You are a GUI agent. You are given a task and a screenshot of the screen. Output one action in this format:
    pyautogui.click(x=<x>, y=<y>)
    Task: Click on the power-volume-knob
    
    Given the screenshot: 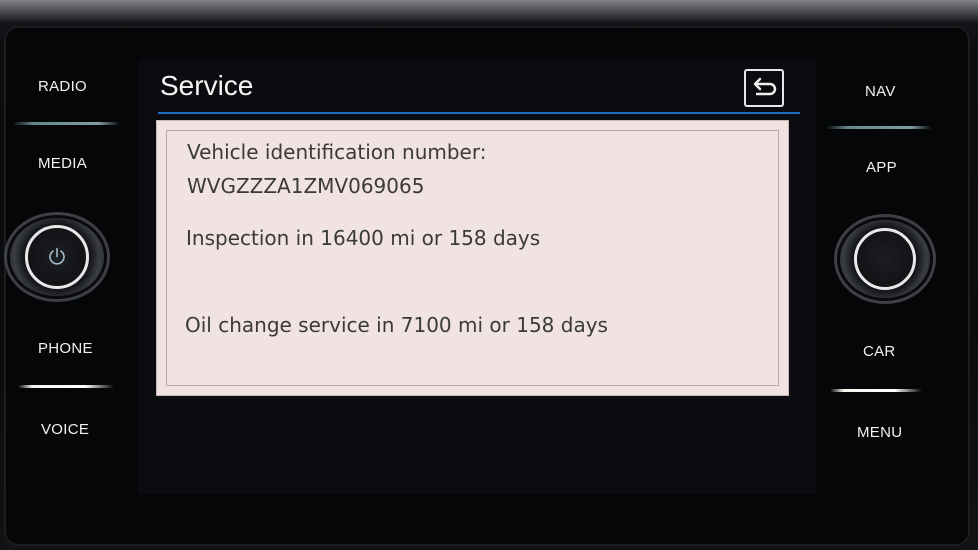 What is the action you would take?
    pyautogui.click(x=57, y=257)
    